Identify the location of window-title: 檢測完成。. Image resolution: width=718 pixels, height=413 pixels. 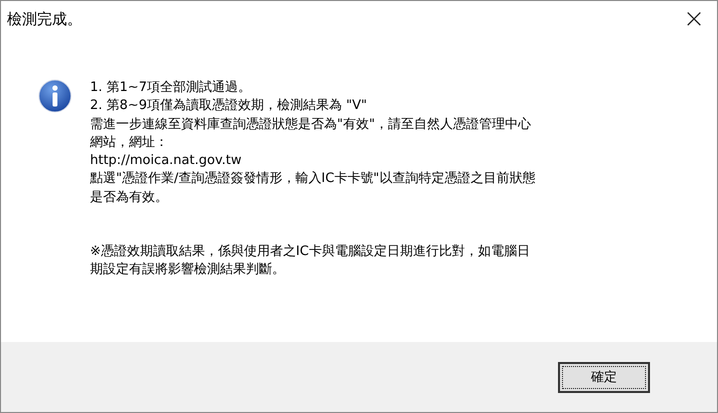
(44, 19).